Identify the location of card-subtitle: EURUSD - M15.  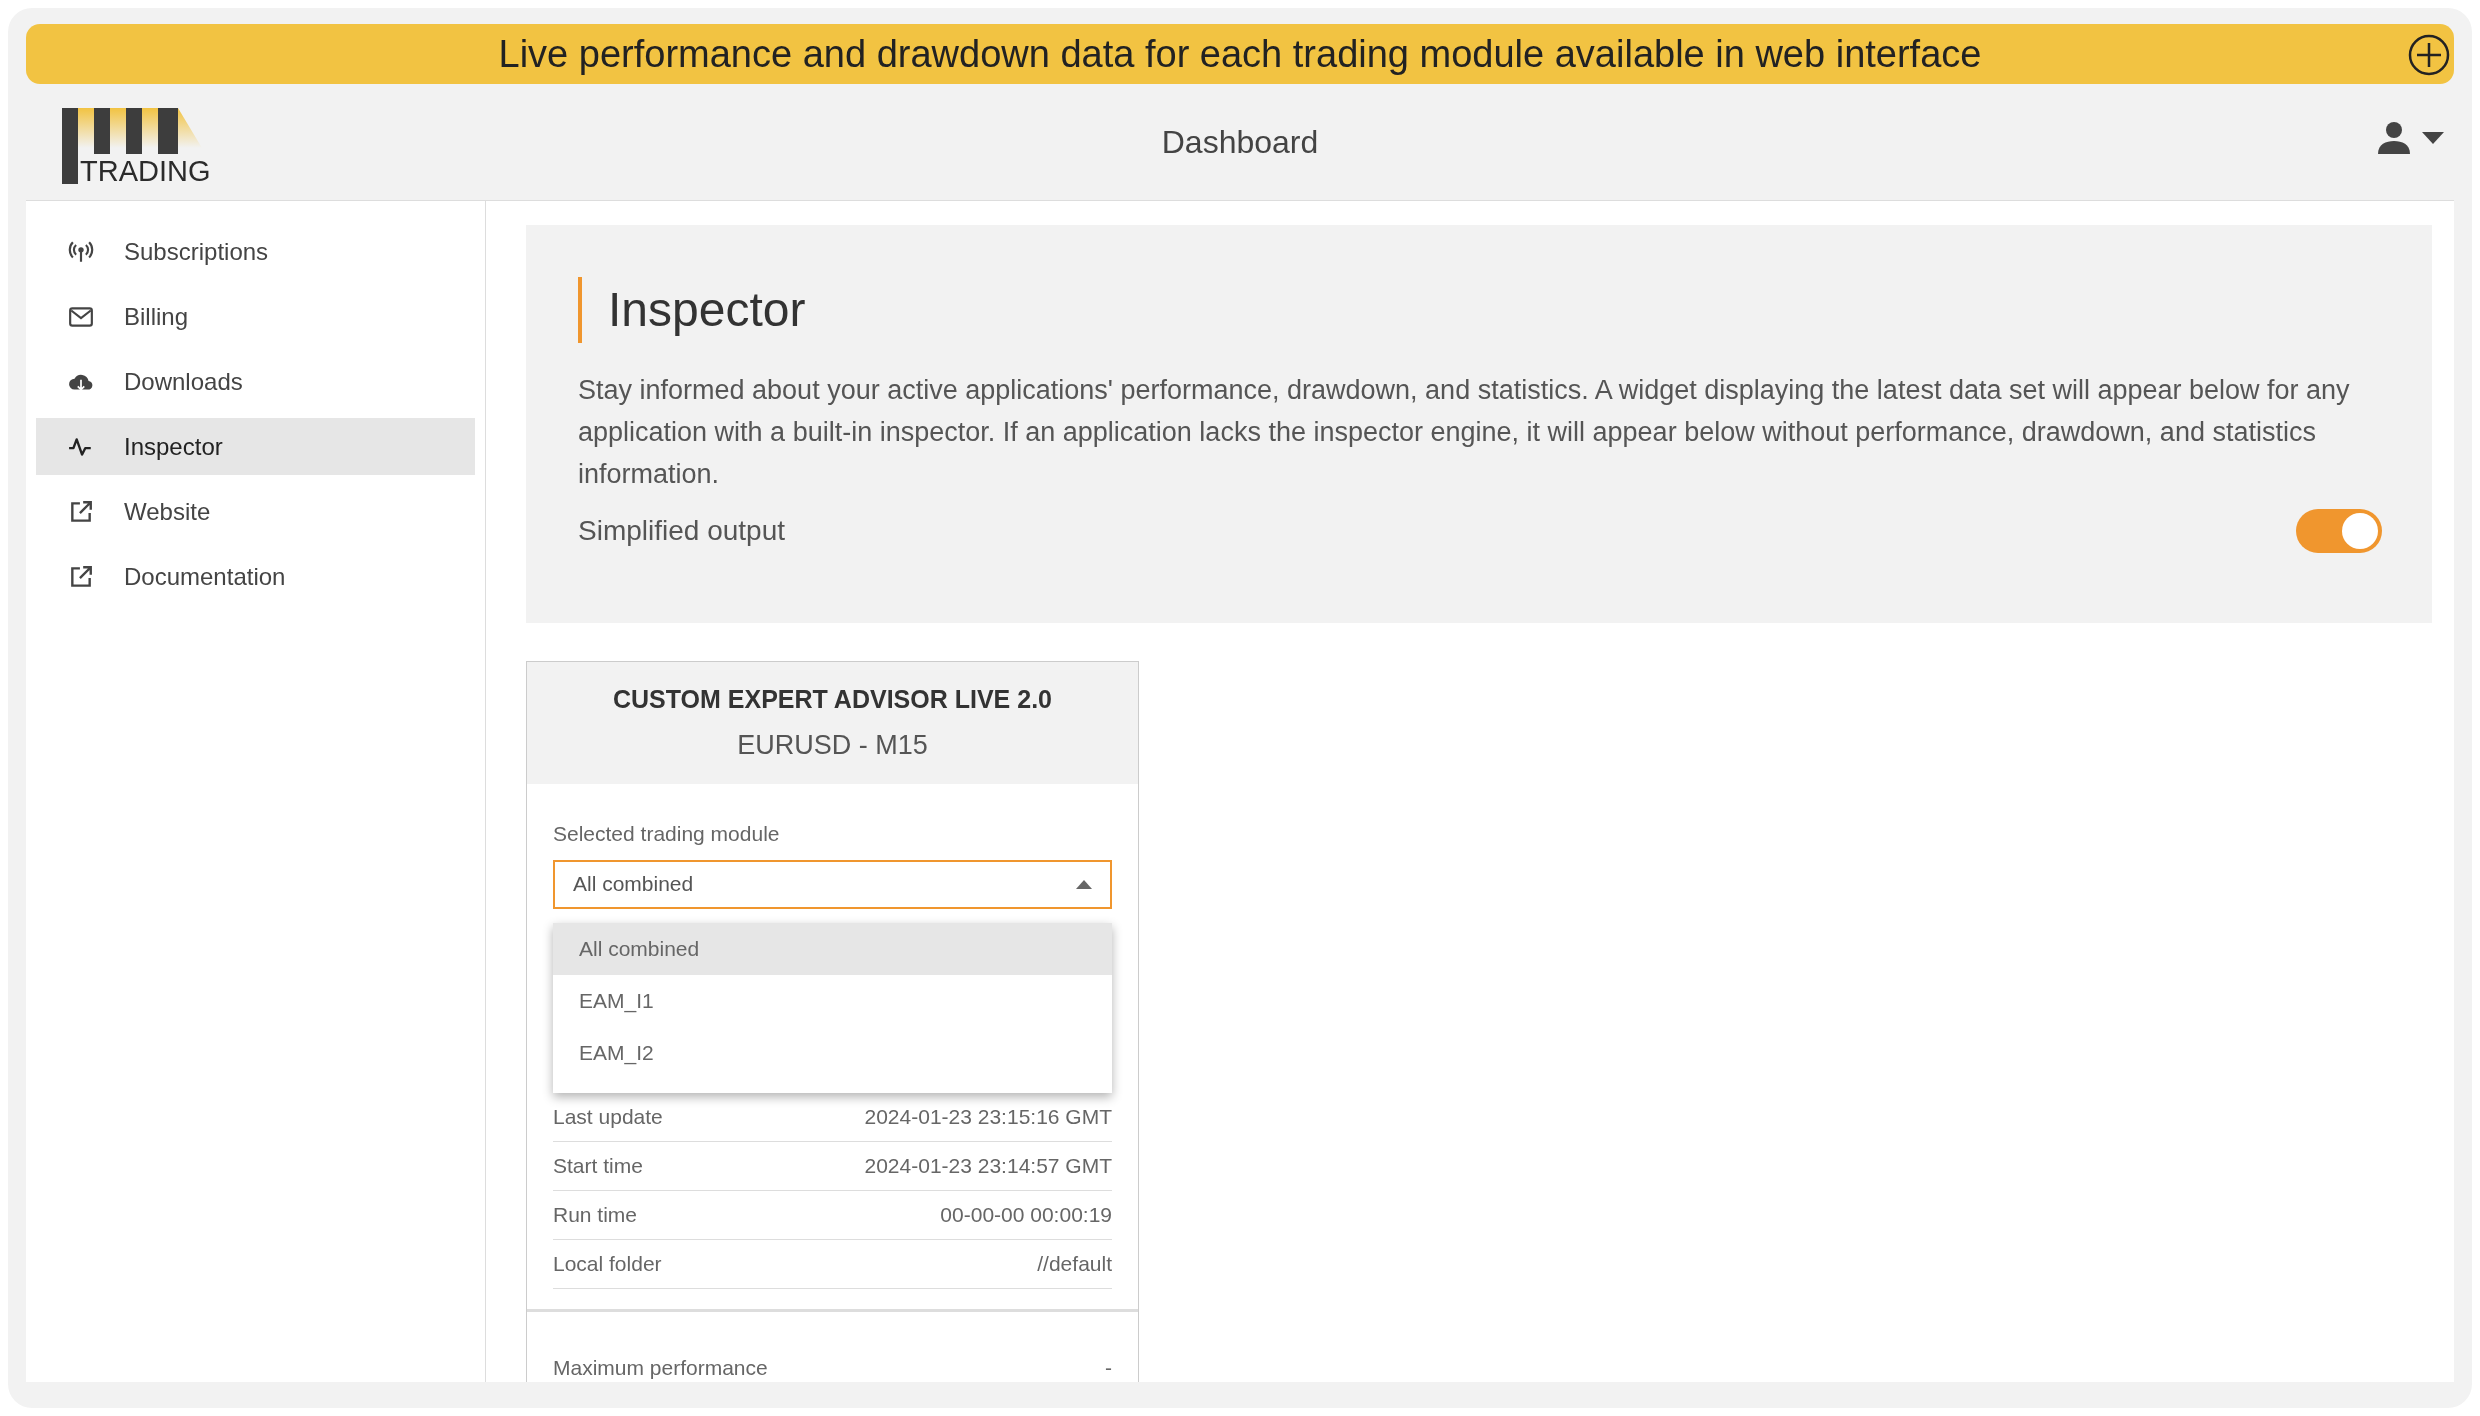
(832, 745).